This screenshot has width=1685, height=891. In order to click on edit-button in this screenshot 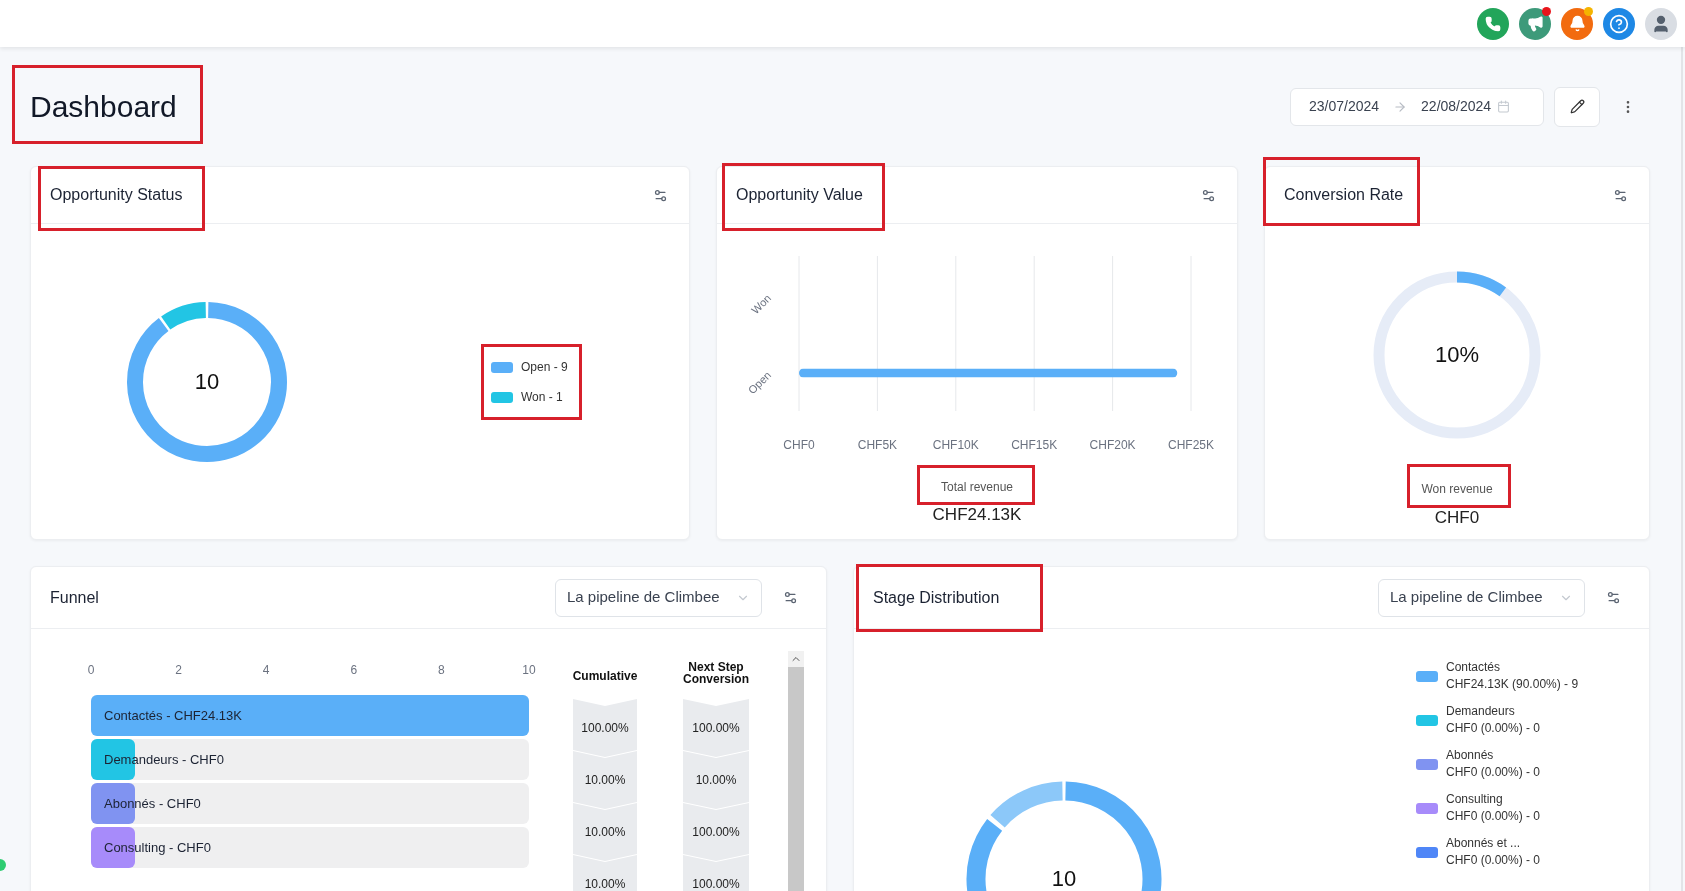, I will do `click(1577, 106)`.